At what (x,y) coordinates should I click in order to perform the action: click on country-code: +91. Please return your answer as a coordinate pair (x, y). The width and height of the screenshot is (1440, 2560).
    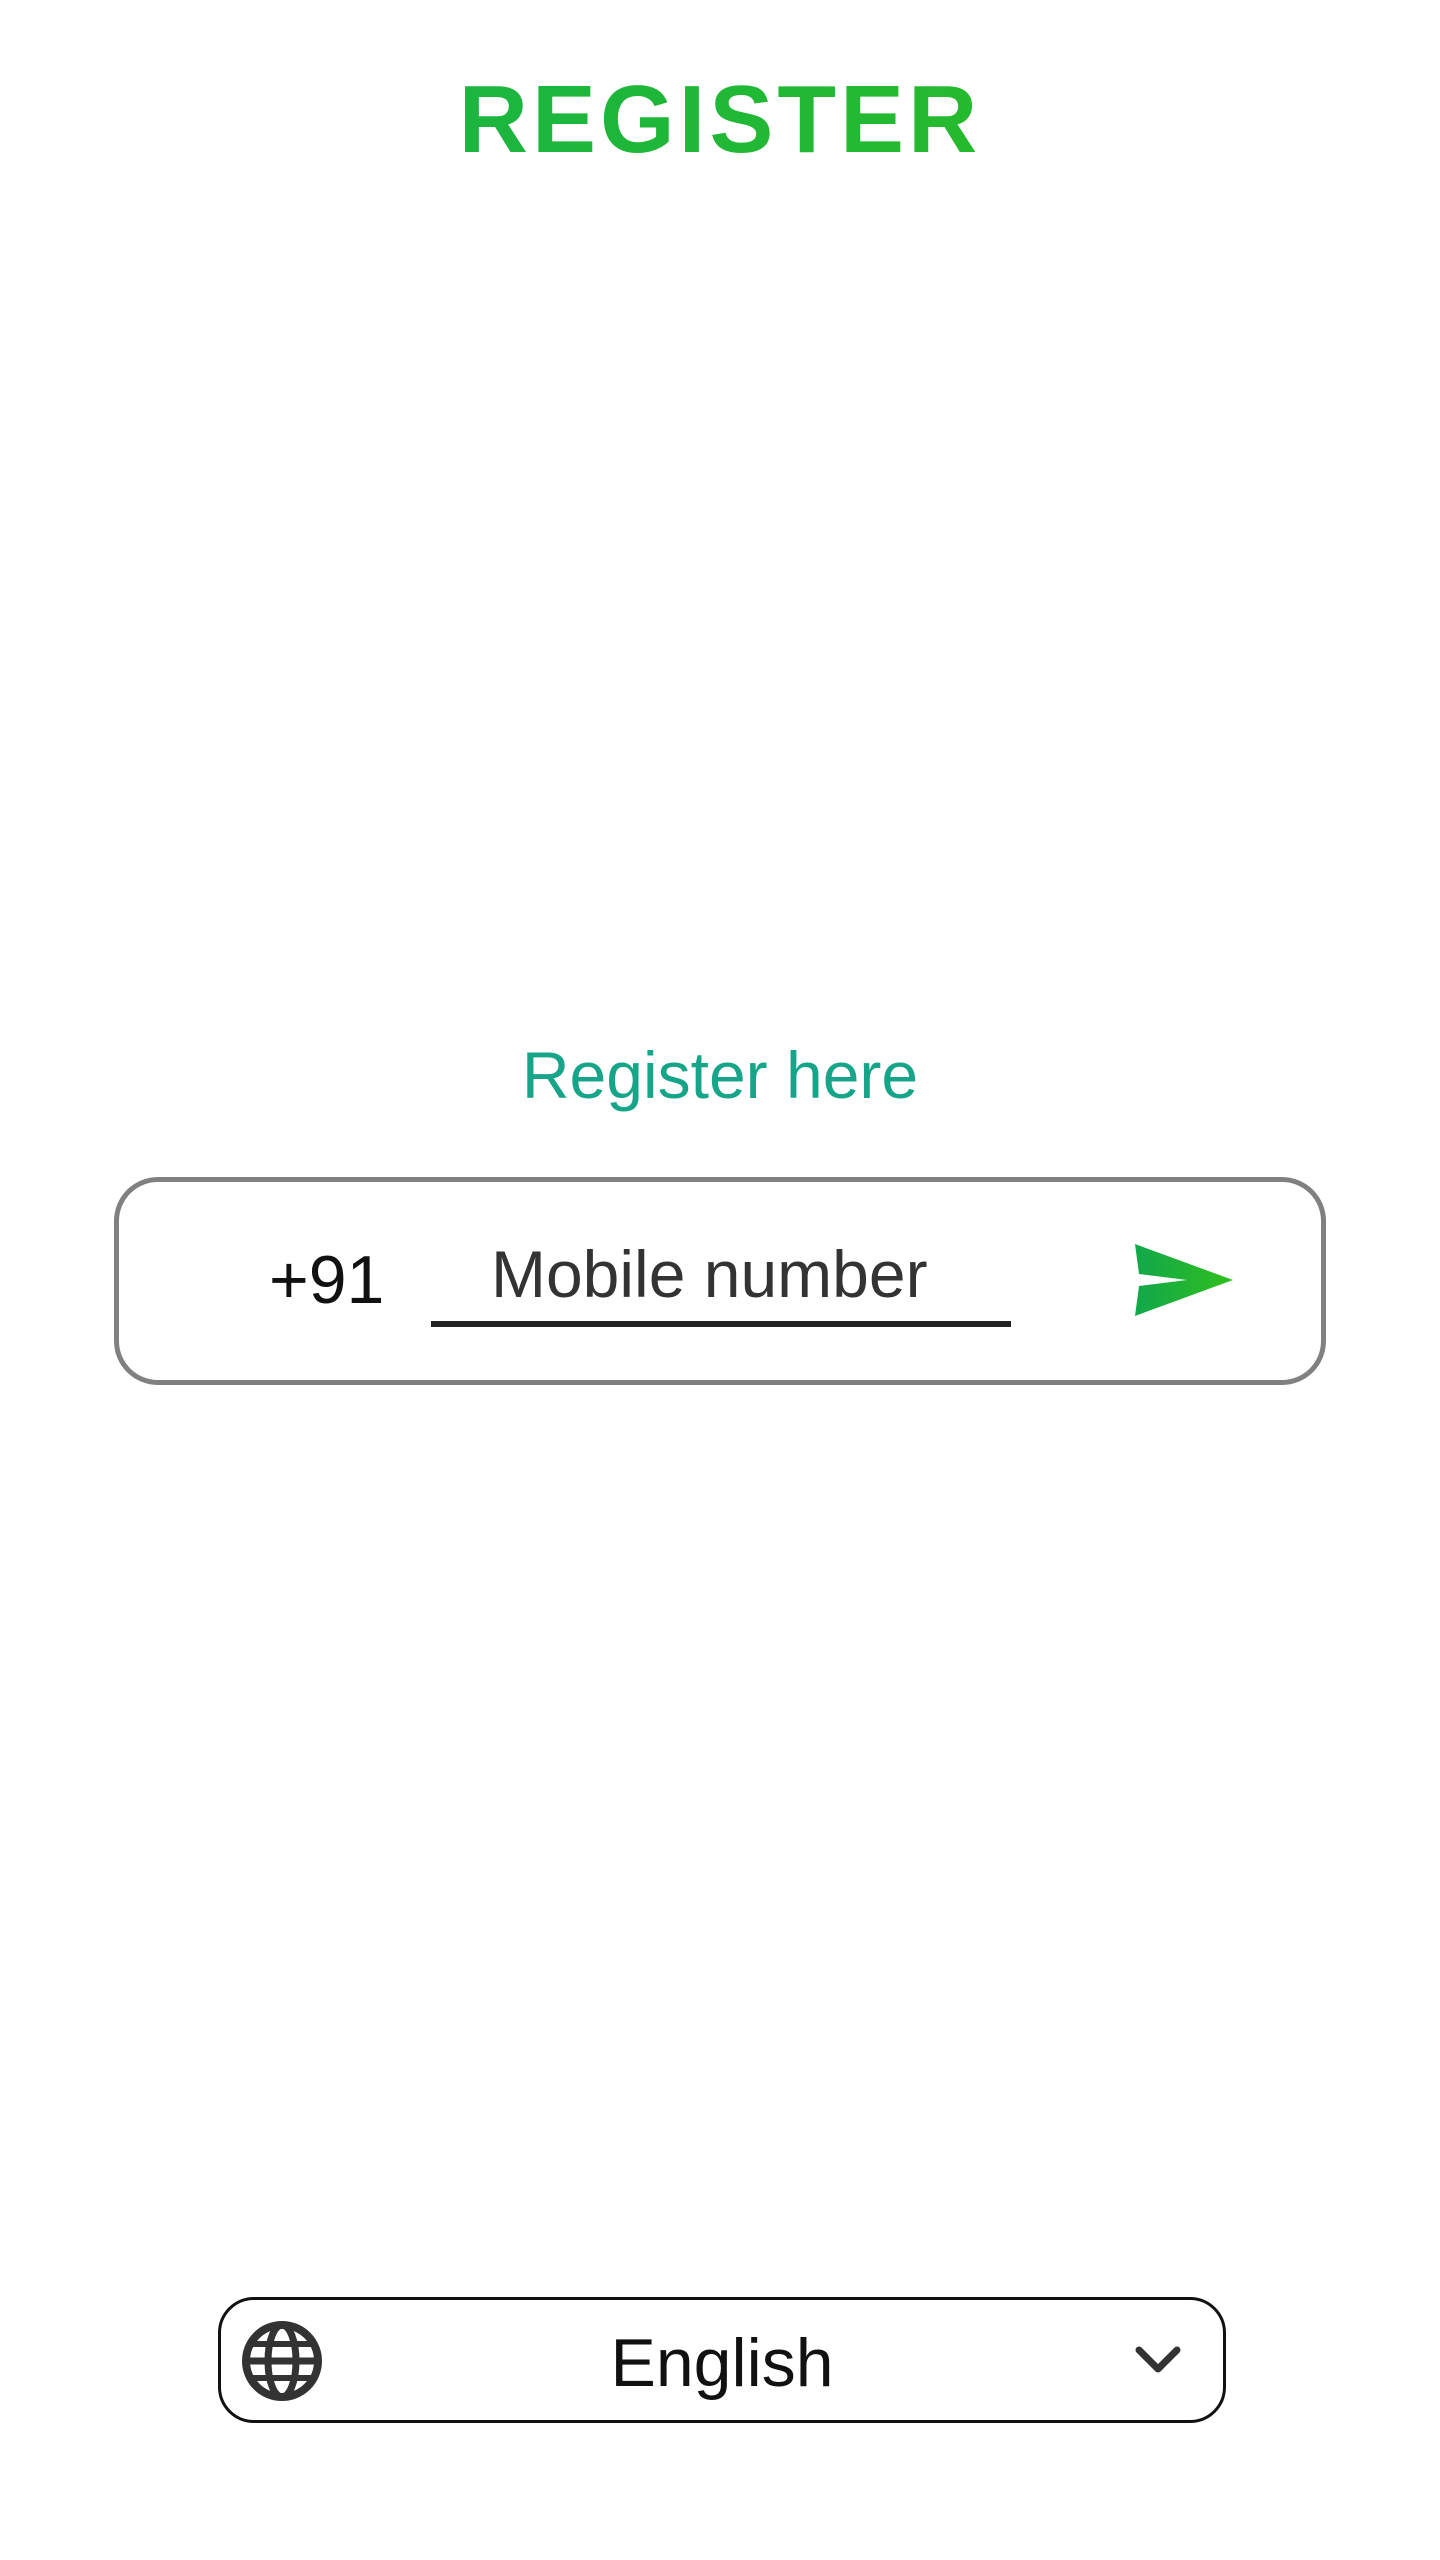
    Looking at the image, I should click on (326, 1280).